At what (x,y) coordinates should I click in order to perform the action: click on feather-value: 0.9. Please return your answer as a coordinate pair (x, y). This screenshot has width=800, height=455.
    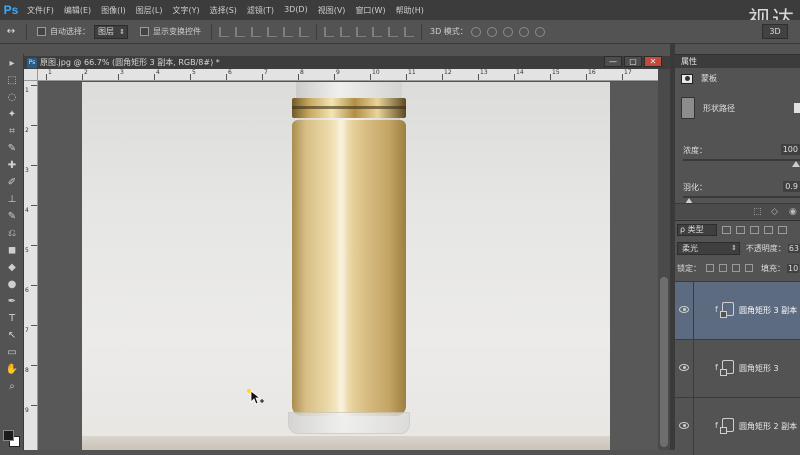
    Looking at the image, I should click on (791, 186).